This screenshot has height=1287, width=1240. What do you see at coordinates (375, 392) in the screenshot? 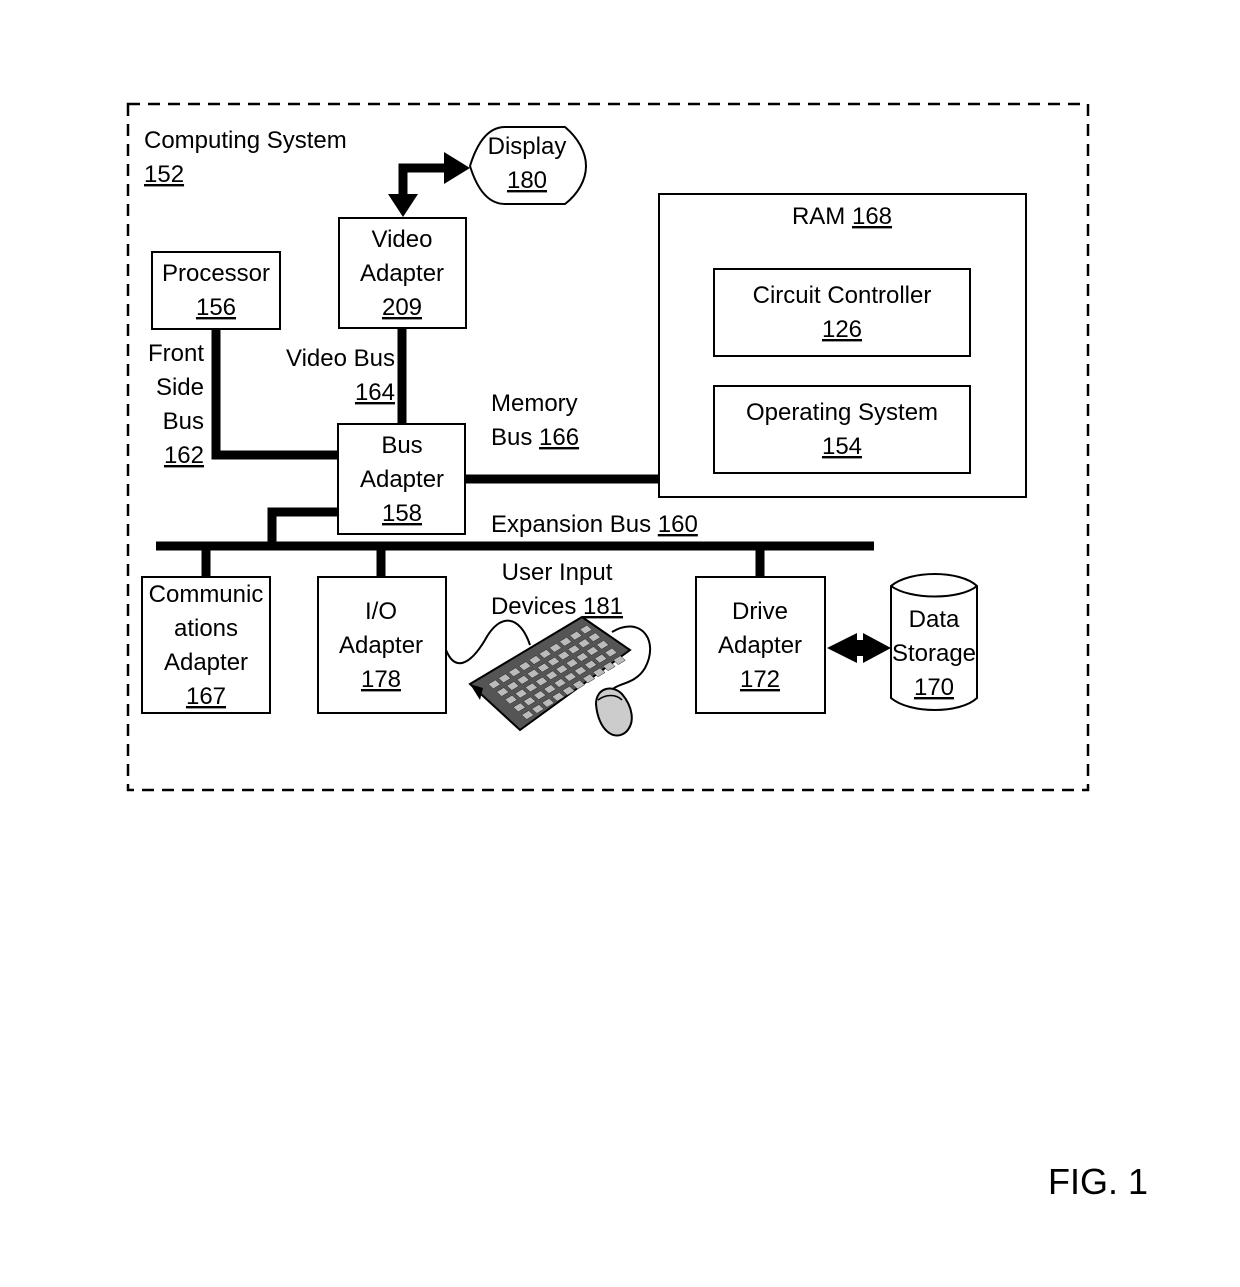
I see `video-bus-ref: 164` at bounding box center [375, 392].